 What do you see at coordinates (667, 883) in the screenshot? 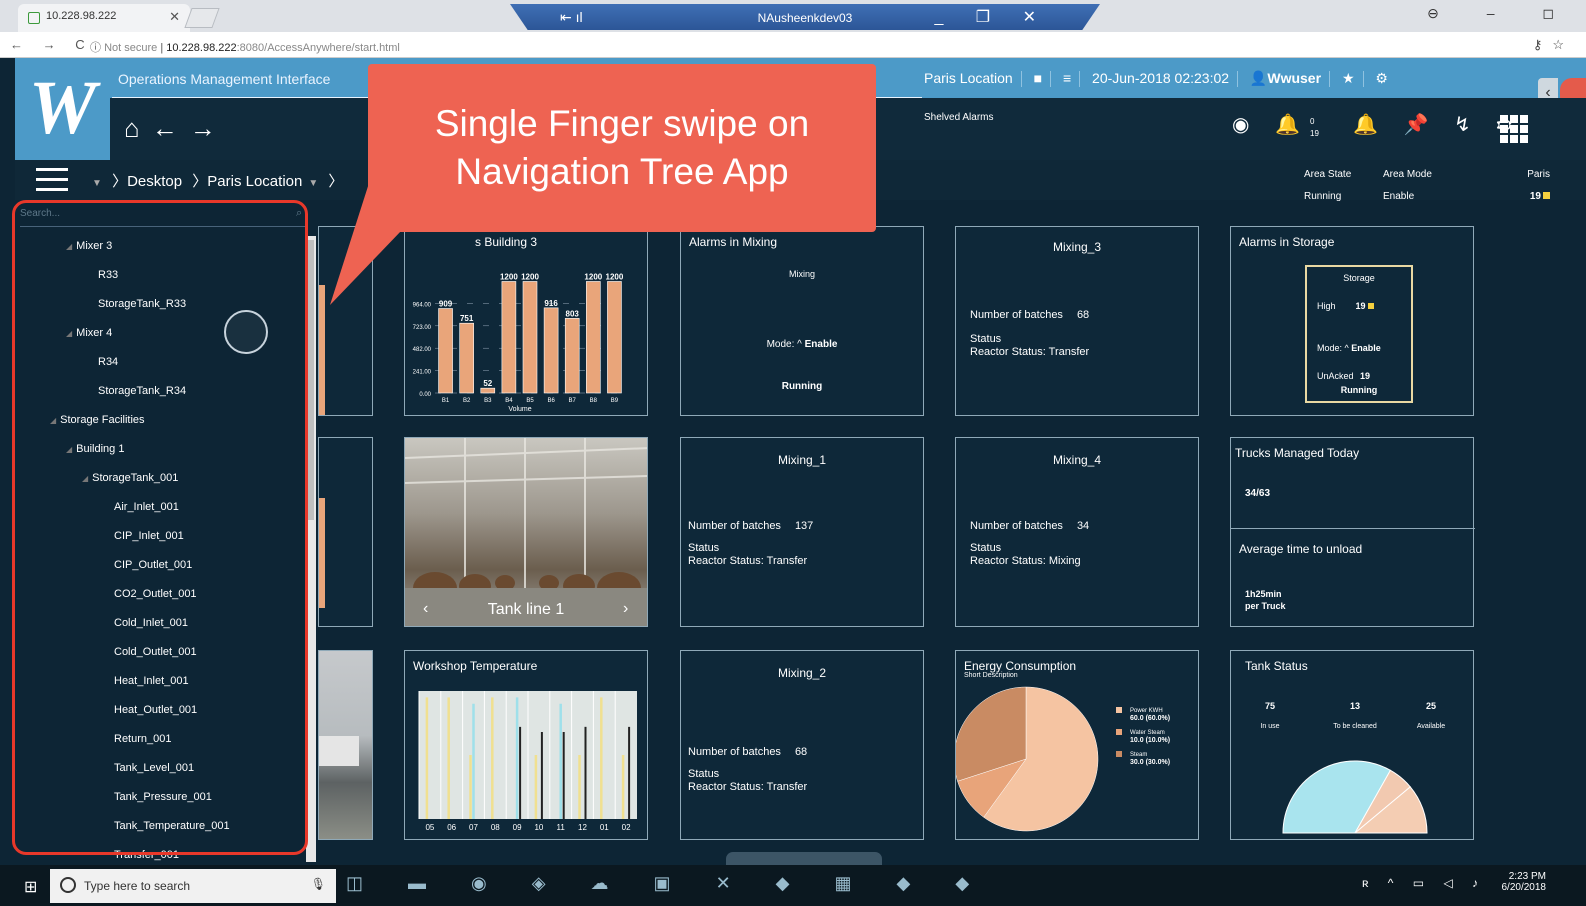
I see `taskbar-app-icons: ◫ ▬ ◉ ◈ ☁ ▣ ✕ ◆ ▦ ◆ ◆` at bounding box center [667, 883].